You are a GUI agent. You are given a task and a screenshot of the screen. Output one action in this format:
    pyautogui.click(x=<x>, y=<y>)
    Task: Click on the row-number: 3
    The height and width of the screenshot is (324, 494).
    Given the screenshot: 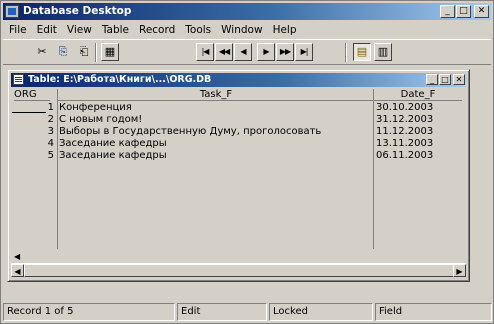 What is the action you would take?
    pyautogui.click(x=50, y=131)
    